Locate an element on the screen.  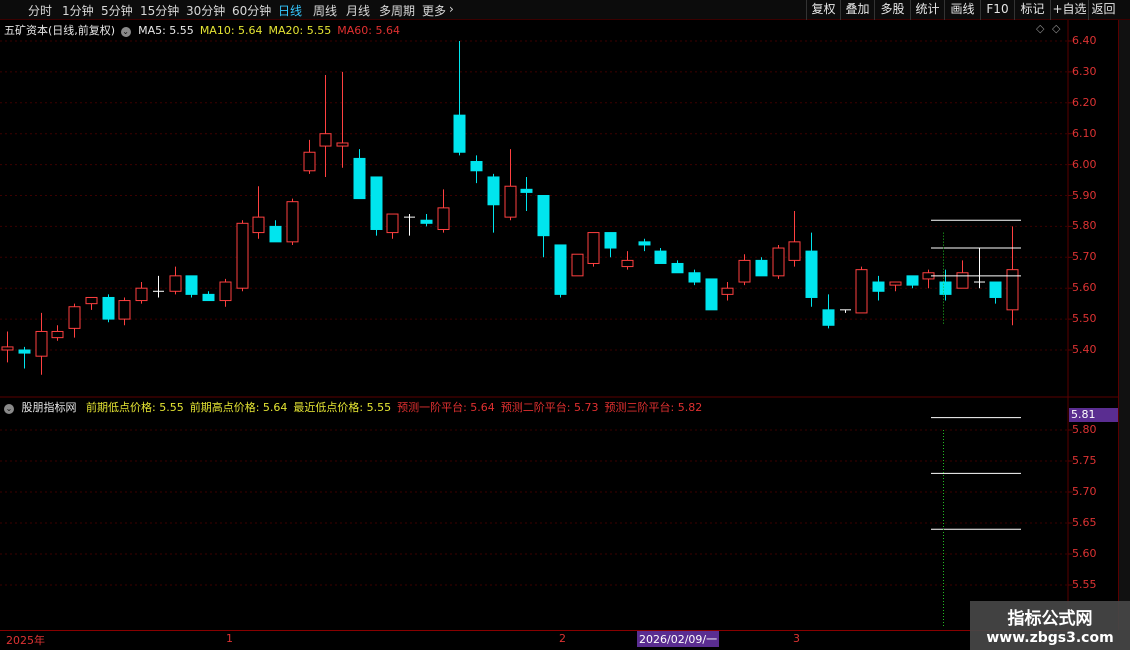
date-tick: 1 is located at coordinates (229, 638).